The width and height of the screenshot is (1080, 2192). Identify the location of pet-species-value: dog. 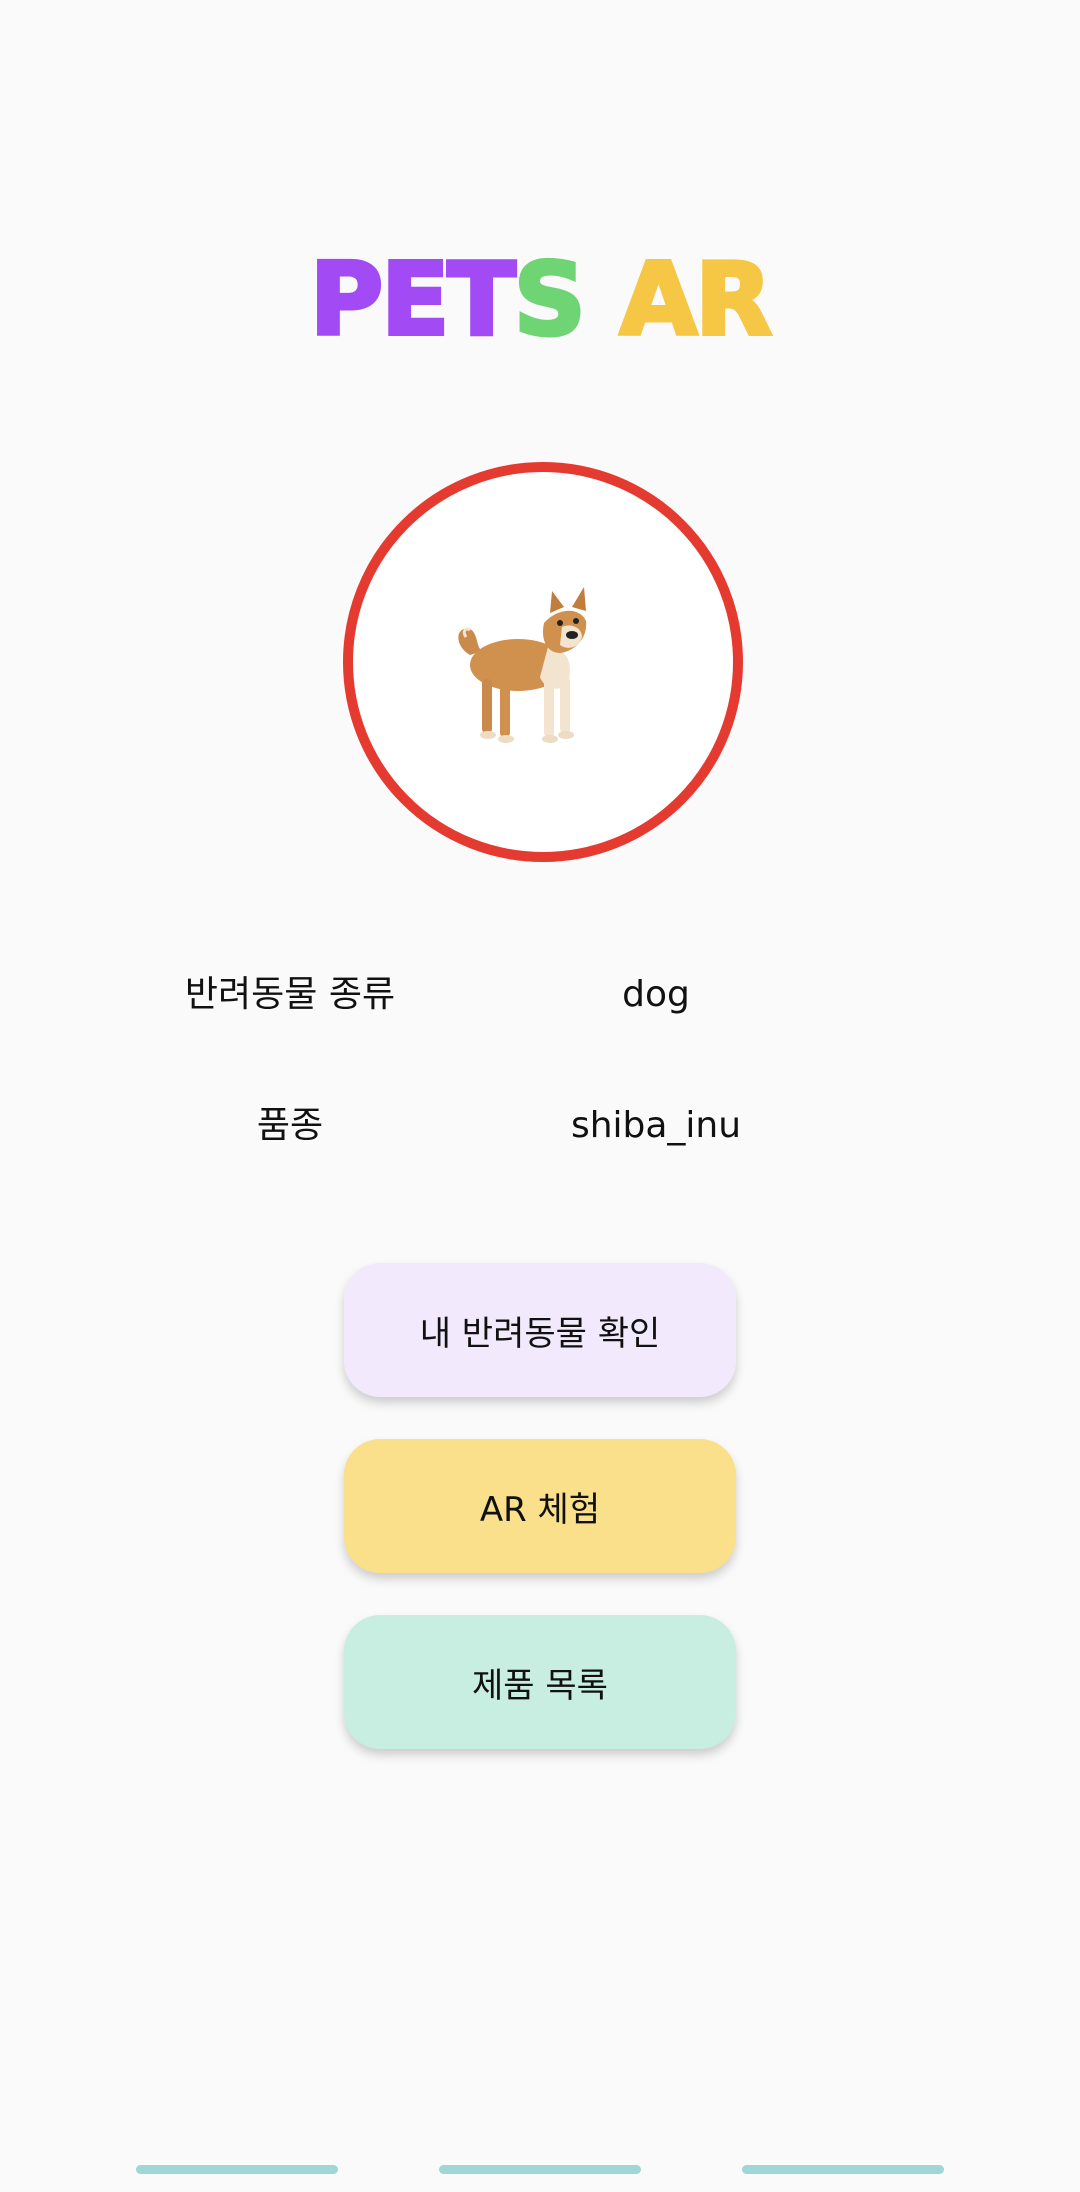
(656, 994).